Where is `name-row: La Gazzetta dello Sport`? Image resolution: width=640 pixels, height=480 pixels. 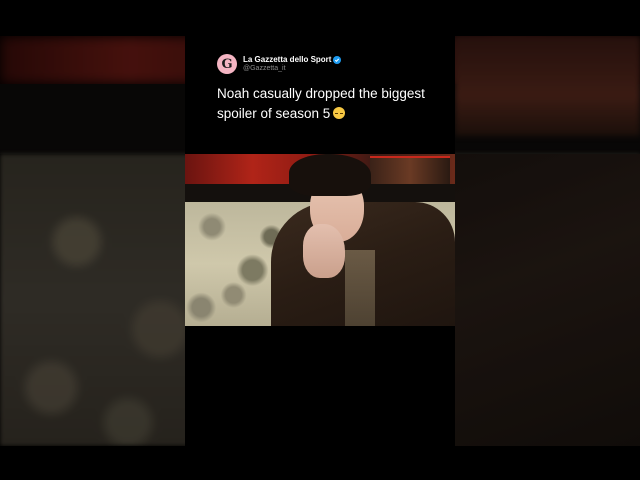
name-row: La Gazzetta dello Sport is located at coordinates (292, 59).